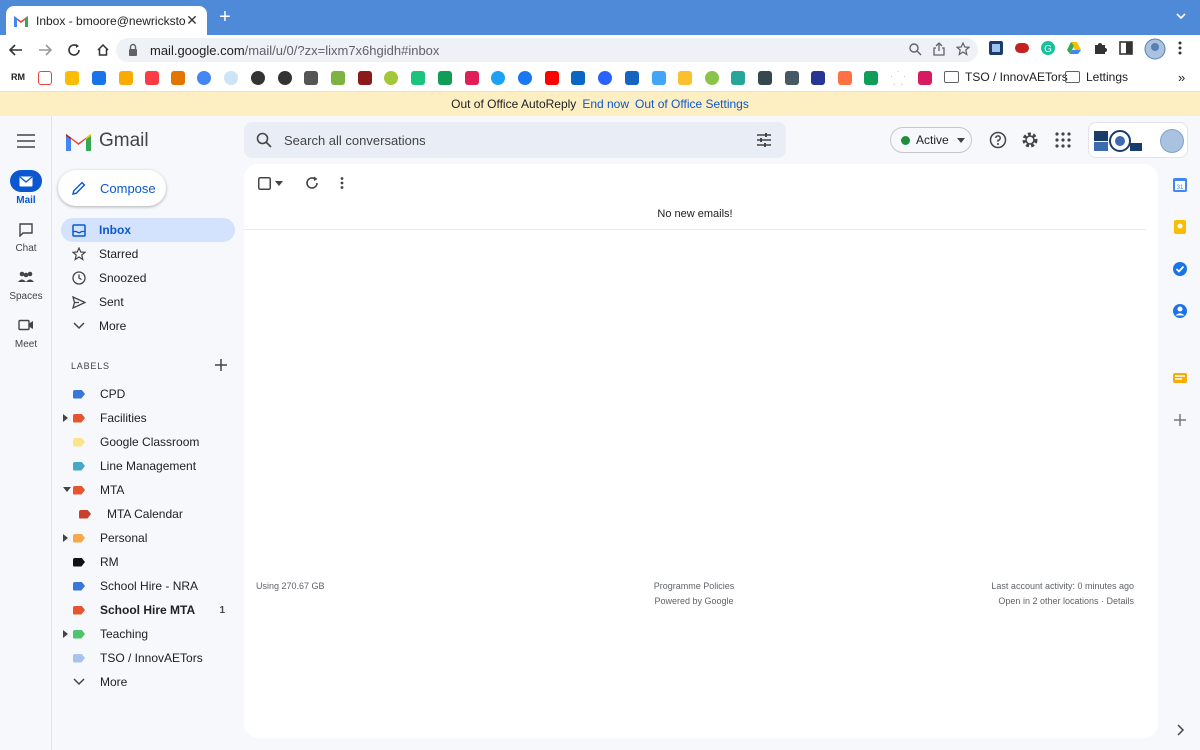  What do you see at coordinates (1138, 140) in the screenshot?
I see `account-badge` at bounding box center [1138, 140].